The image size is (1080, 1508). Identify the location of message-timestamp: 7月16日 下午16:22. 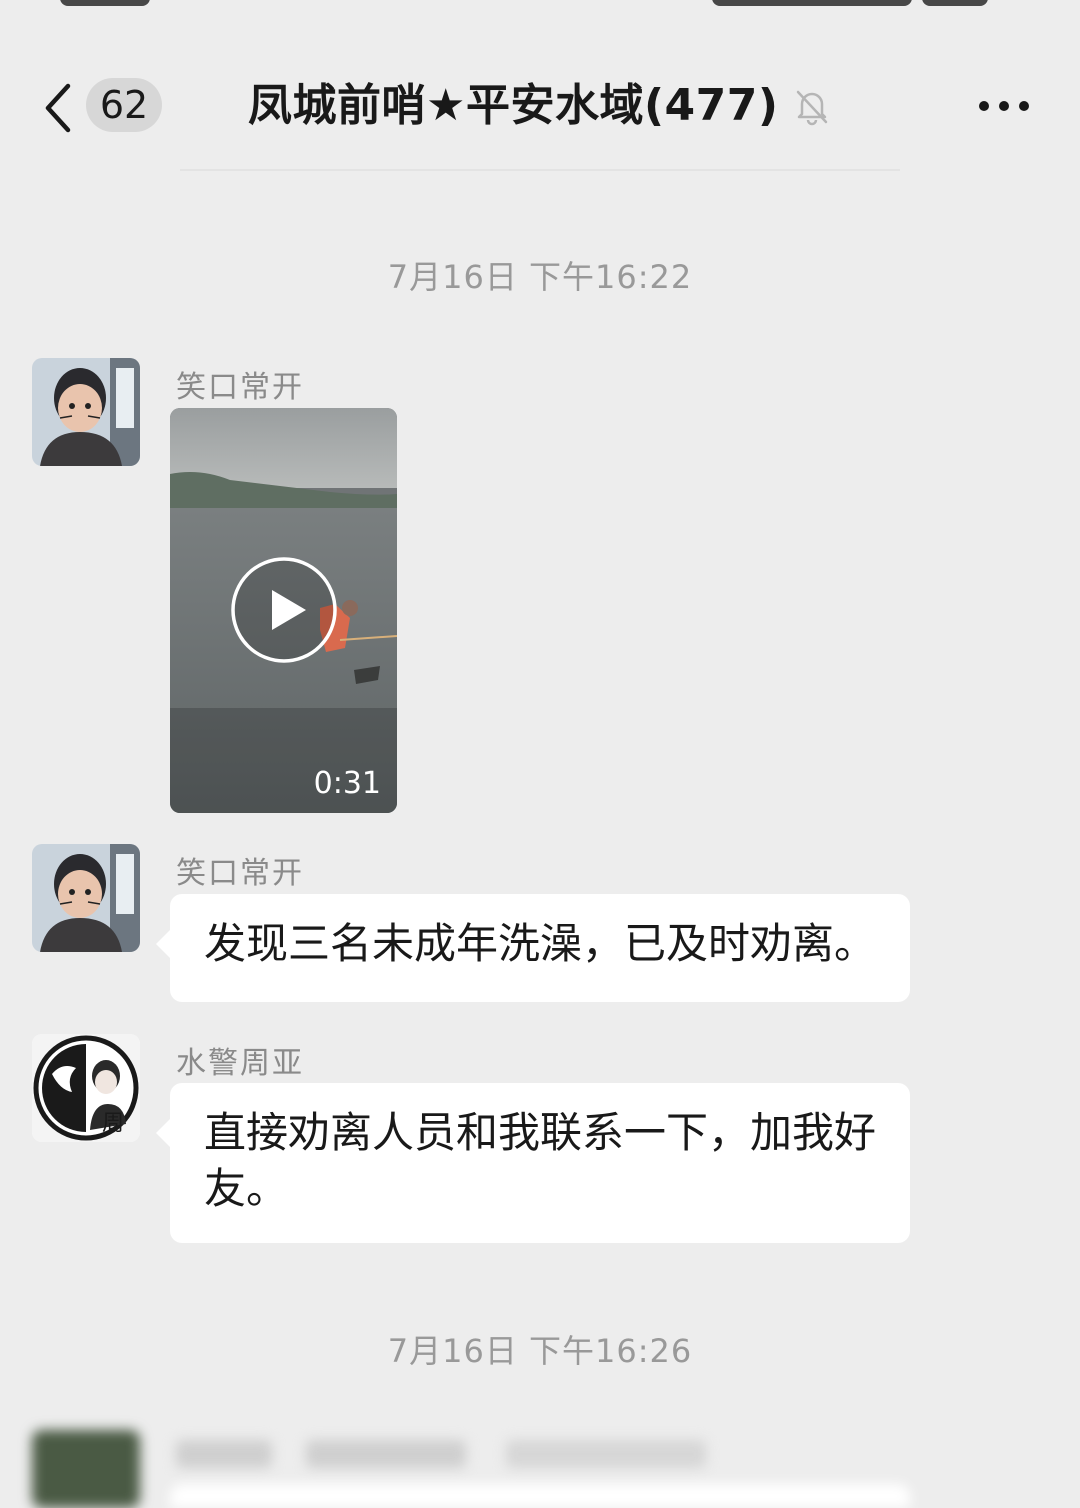
(540, 277).